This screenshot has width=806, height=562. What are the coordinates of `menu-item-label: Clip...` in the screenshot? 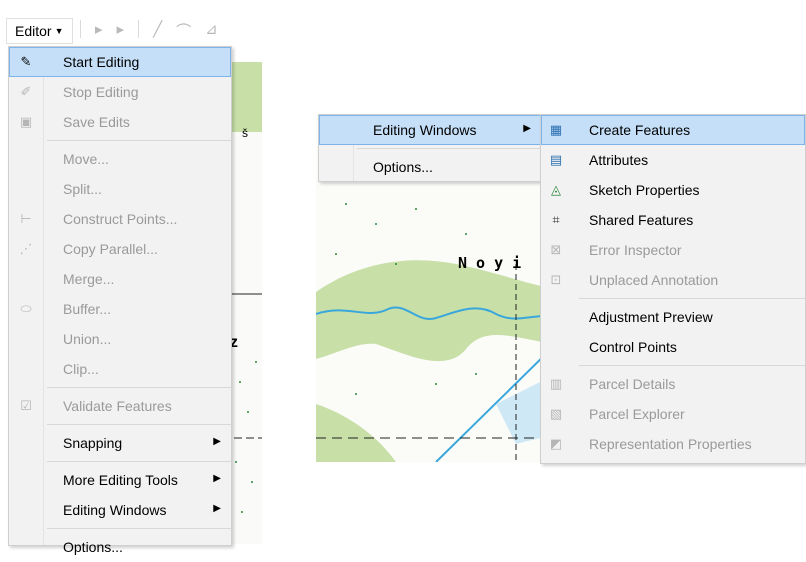 It's located at (81, 369).